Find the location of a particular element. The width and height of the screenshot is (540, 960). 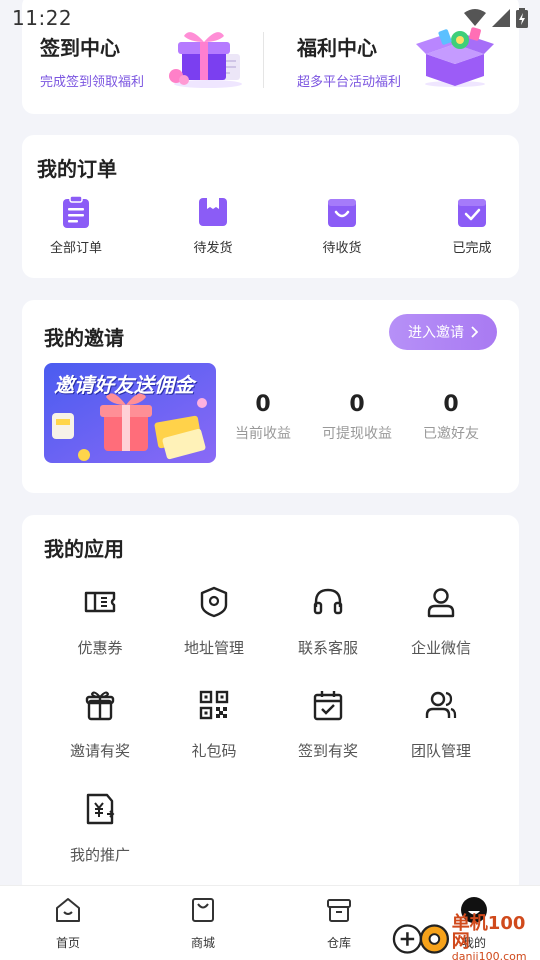

app-customer-service: 联系客服 is located at coordinates (328, 621).